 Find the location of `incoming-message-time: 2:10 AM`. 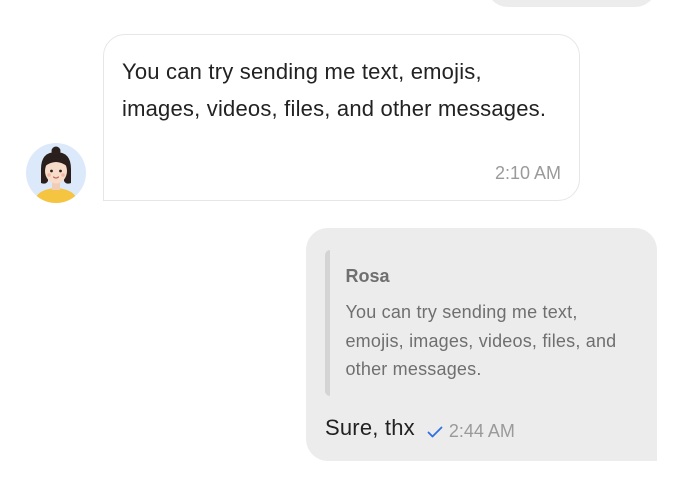

incoming-message-time: 2:10 AM is located at coordinates (527, 173).